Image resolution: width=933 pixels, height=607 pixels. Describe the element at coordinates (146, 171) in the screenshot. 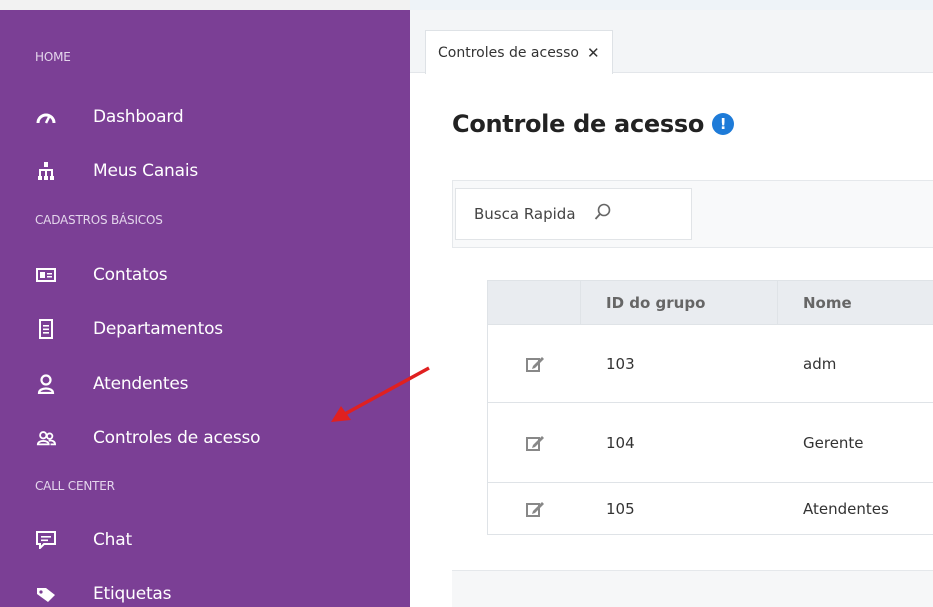

I see `sidebar-item-label: Meus Canais` at that location.